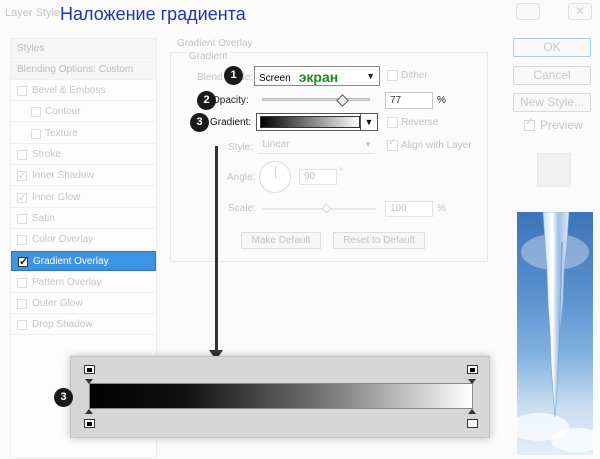  I want to click on style-item-label: Outer Glow, so click(57, 303).